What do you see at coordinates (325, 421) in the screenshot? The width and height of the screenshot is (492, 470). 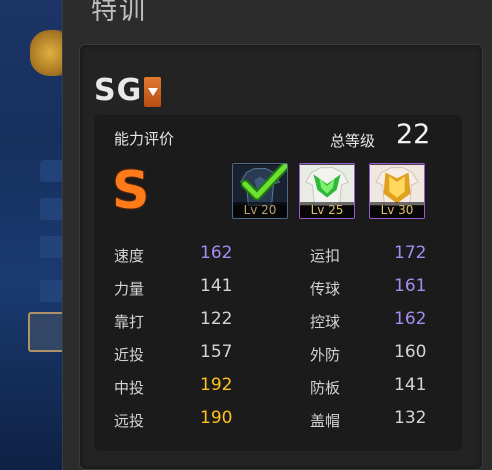 I see `stat-name: 盖帽` at bounding box center [325, 421].